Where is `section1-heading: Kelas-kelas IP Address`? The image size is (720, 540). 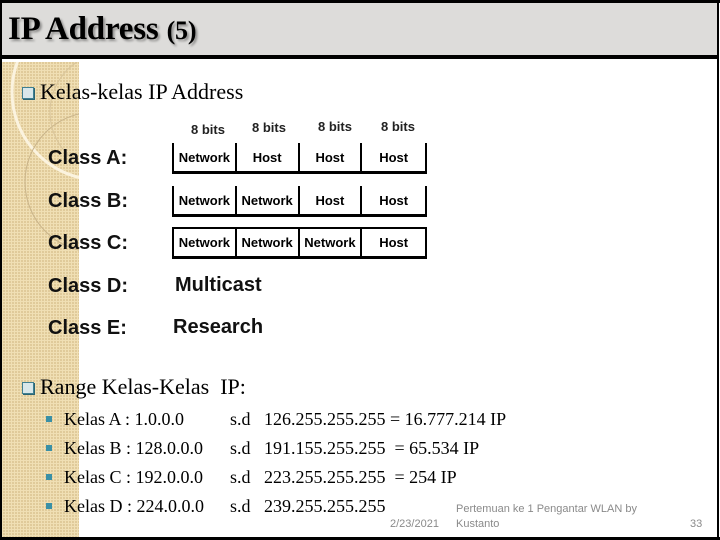 section1-heading: Kelas-kelas IP Address is located at coordinates (142, 91).